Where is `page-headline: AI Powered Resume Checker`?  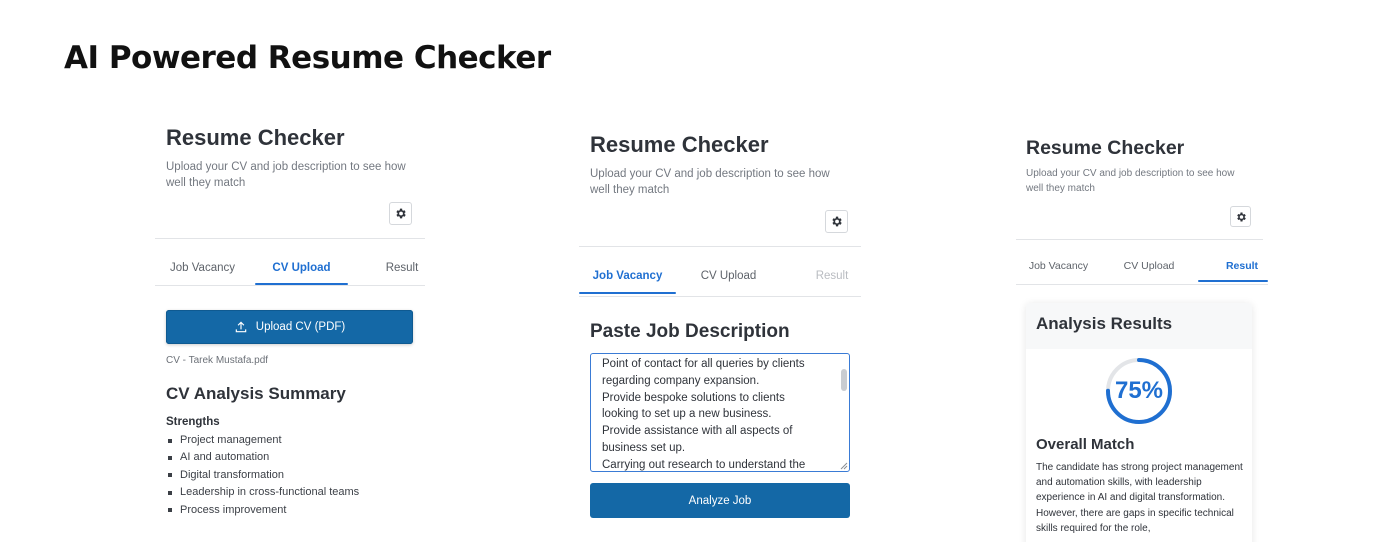
page-headline: AI Powered Resume Checker is located at coordinates (307, 58).